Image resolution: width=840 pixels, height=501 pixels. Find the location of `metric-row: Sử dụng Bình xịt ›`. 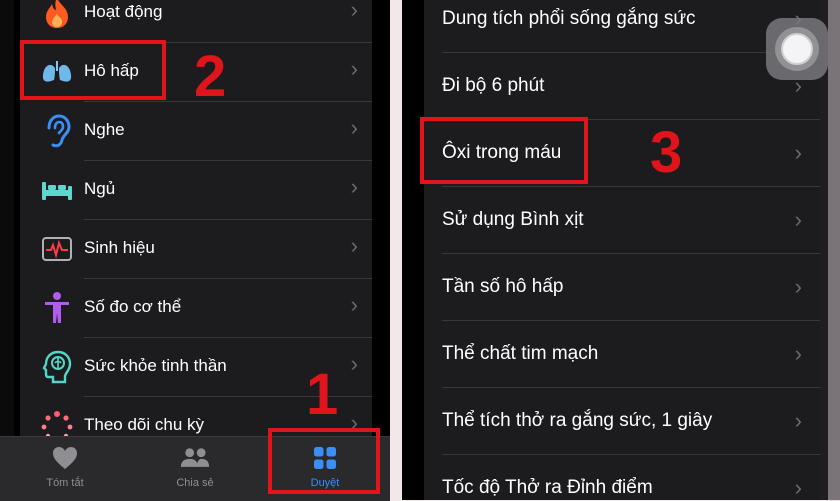

metric-row: Sử dụng Bình xịt › is located at coordinates (622, 220).